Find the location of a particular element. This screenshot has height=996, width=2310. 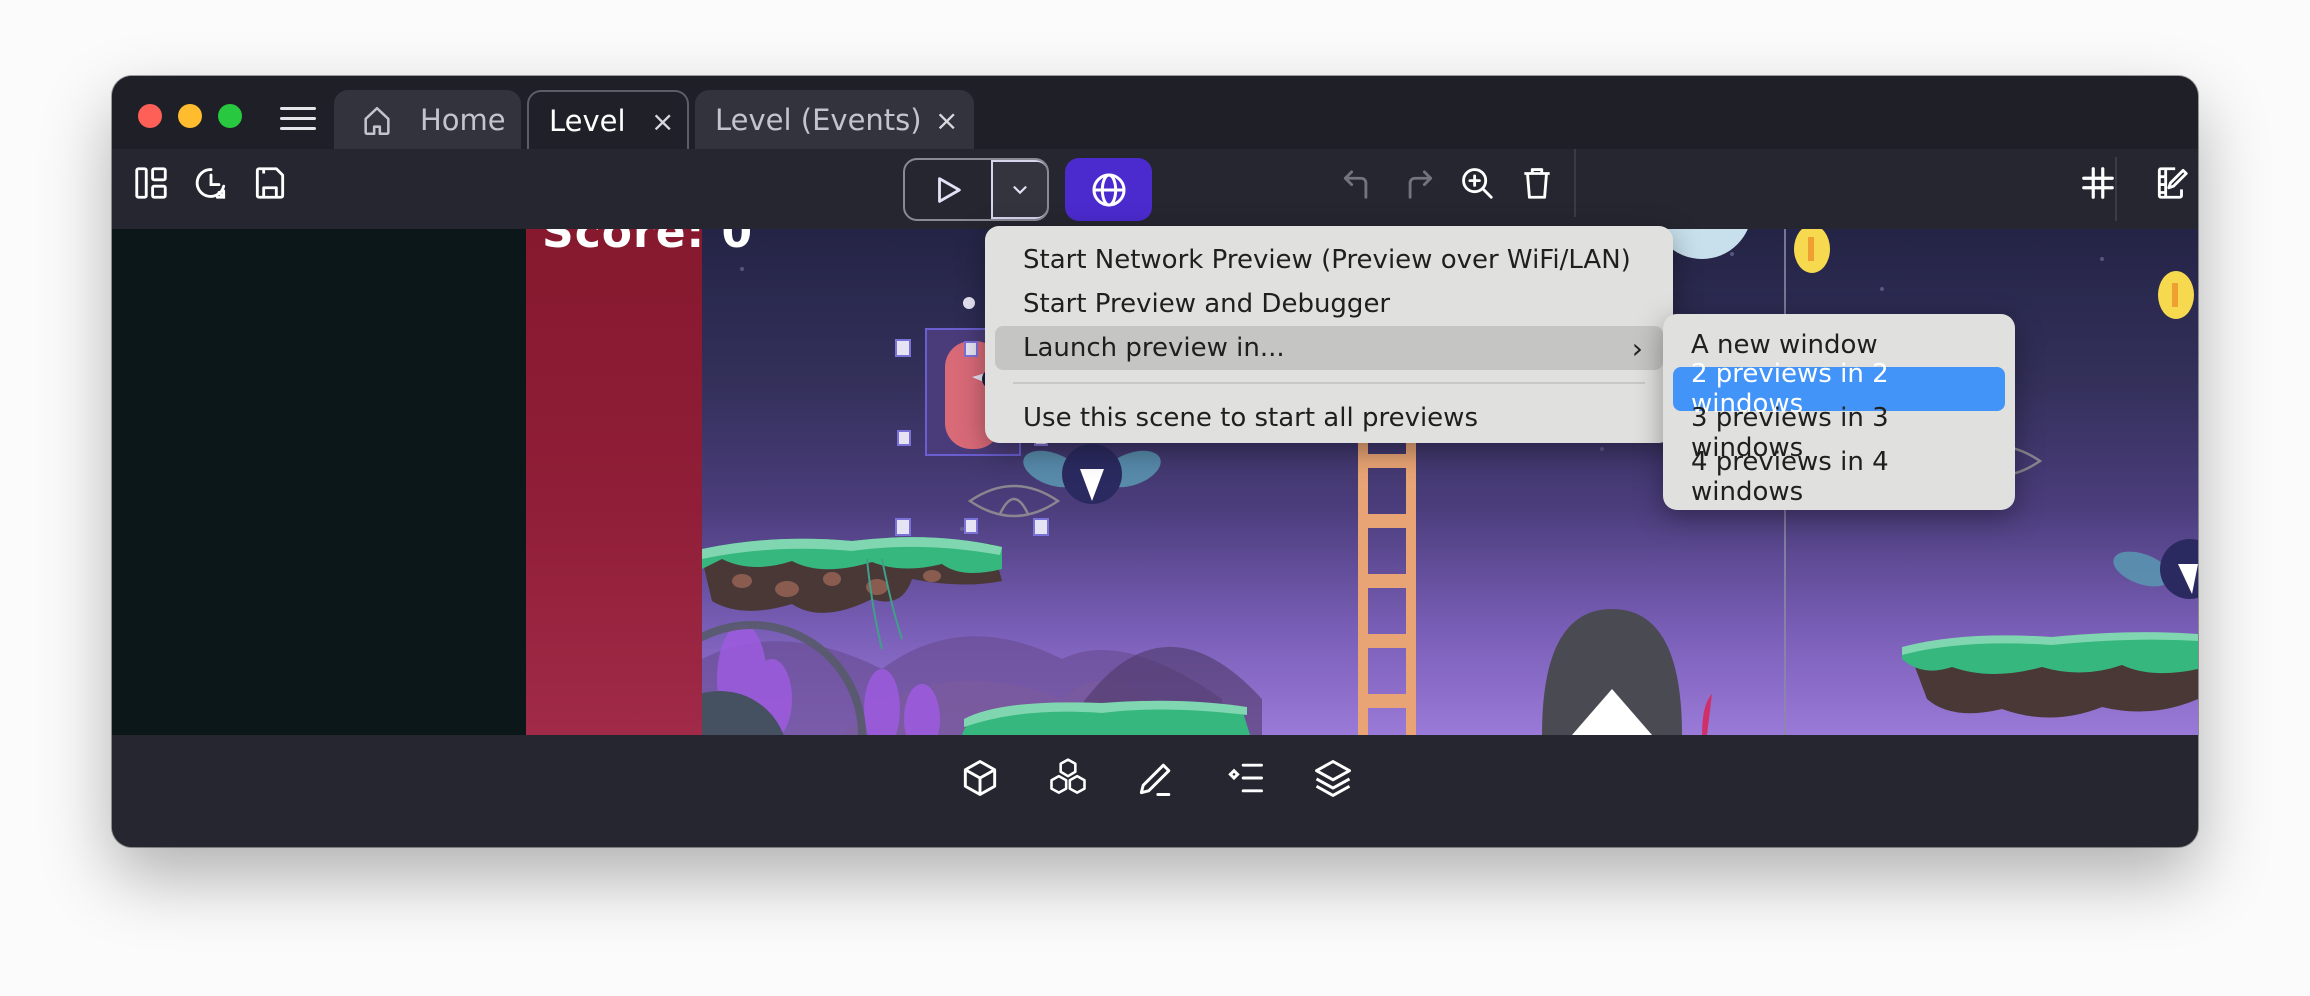

undo-icon is located at coordinates (1355, 184).